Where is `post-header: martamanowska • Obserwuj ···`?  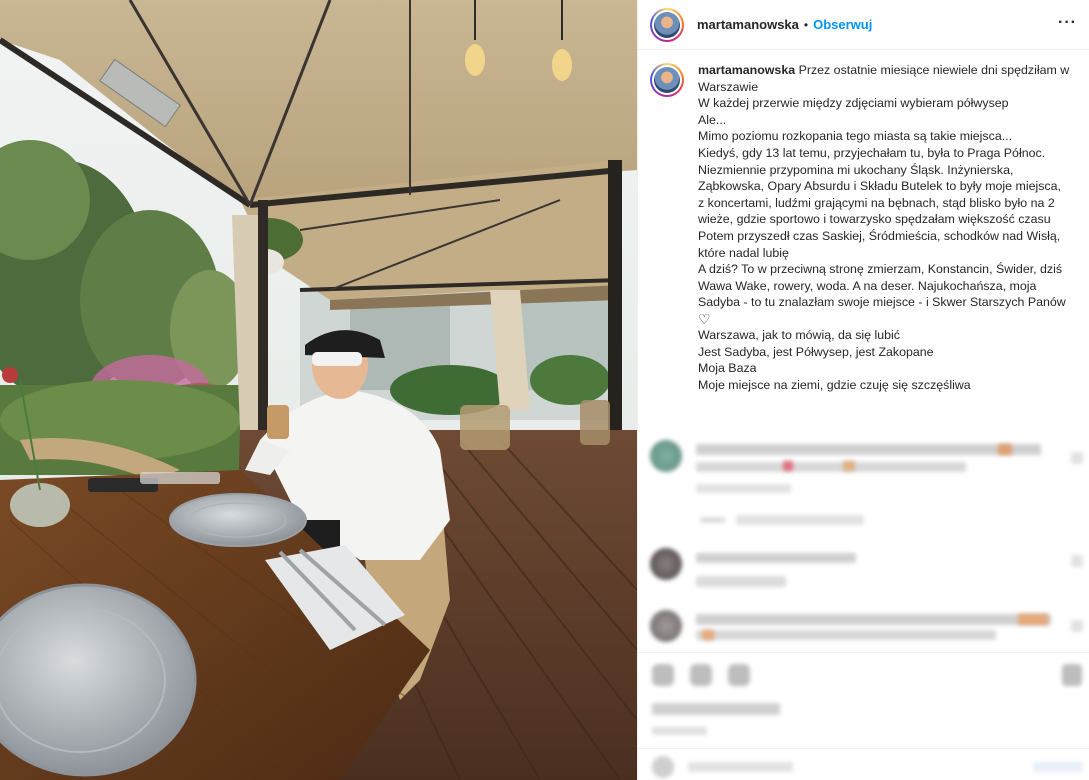 post-header: martamanowska • Obserwuj ··· is located at coordinates (863, 25).